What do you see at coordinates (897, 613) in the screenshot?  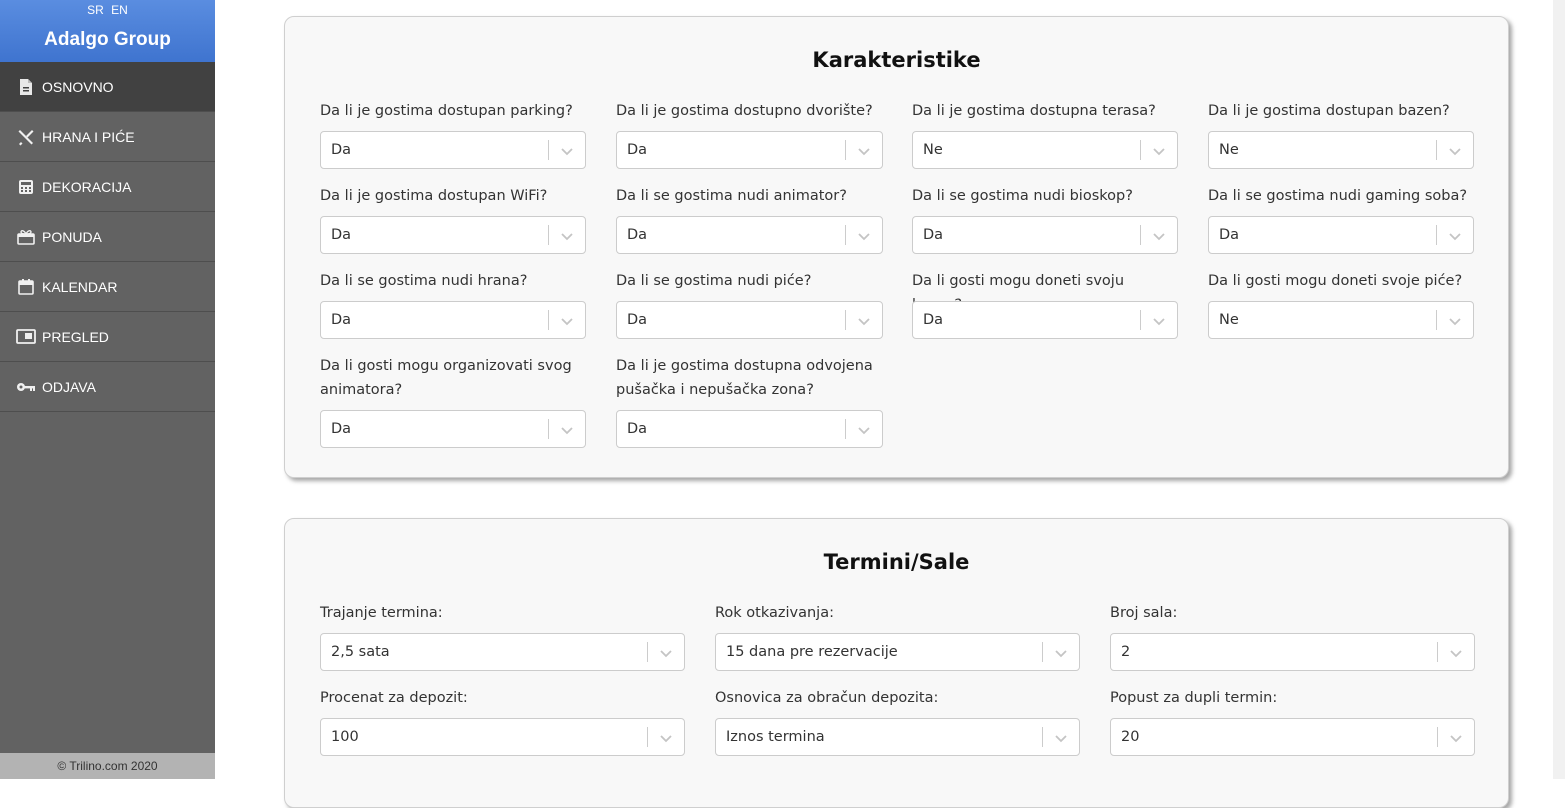 I see `field-rok-otkazivanja: Rok otkazivanja:` at bounding box center [897, 613].